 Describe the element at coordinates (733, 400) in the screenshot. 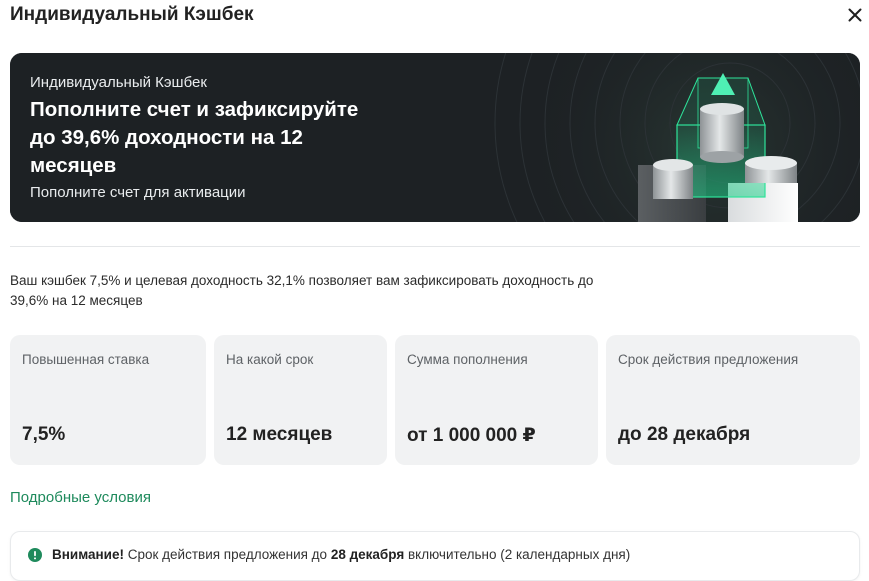

I see `card-validity: Срок действия предложения до 28 декабря` at that location.